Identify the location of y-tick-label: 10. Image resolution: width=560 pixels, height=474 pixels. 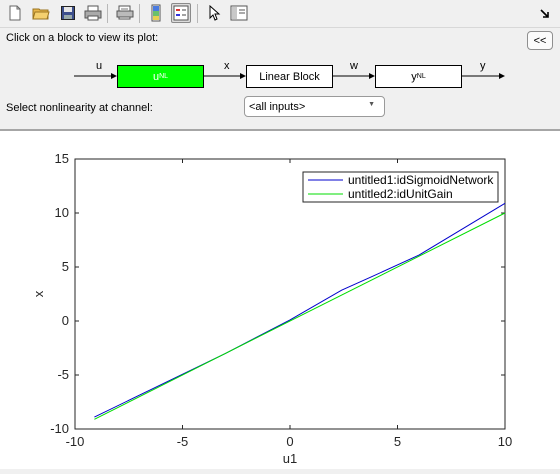
(62, 212).